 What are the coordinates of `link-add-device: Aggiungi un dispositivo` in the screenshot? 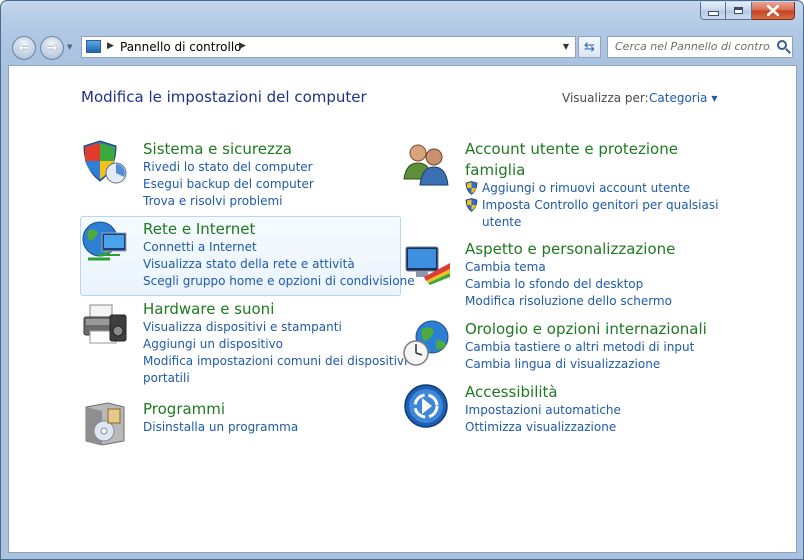 It's located at (275, 344).